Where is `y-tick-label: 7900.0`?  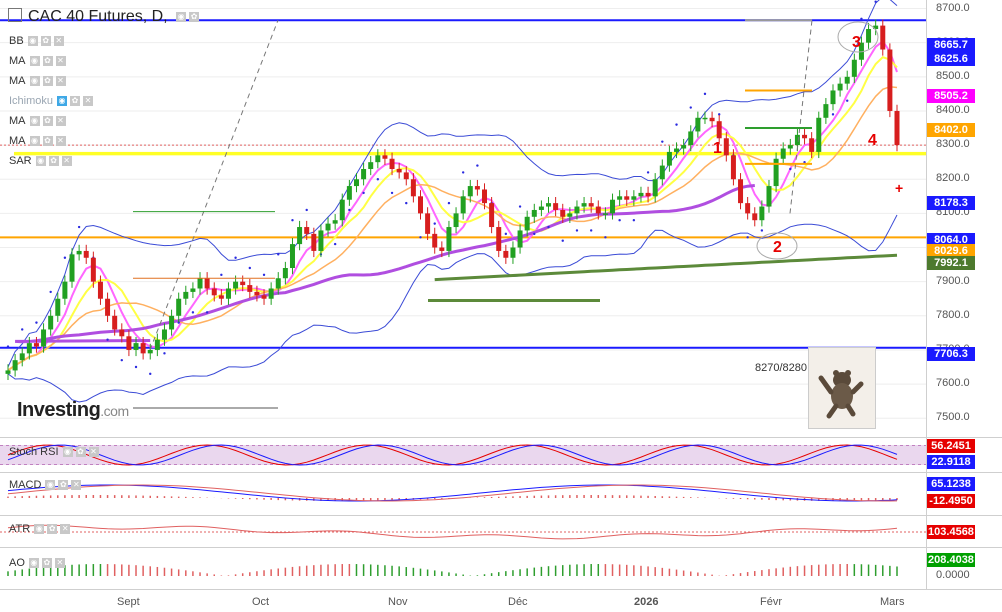
y-tick-label: 7900.0 is located at coordinates (953, 280).